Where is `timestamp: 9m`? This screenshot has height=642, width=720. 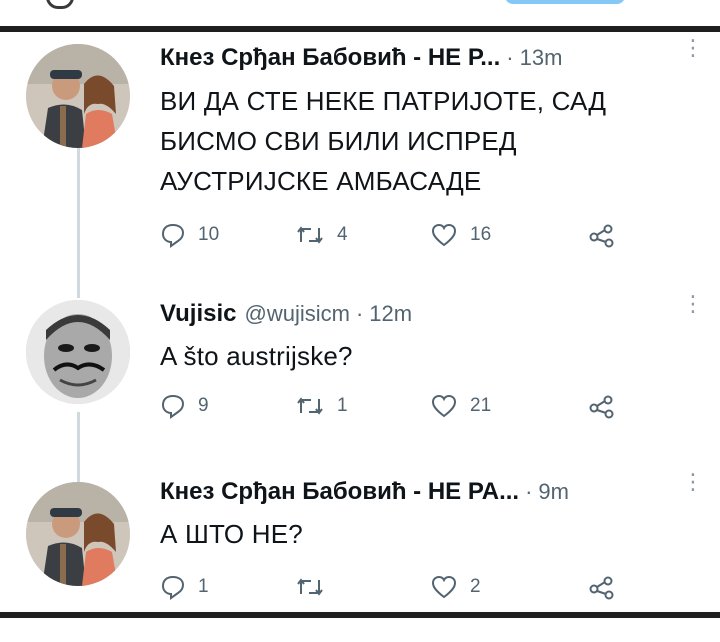 timestamp: 9m is located at coordinates (553, 492).